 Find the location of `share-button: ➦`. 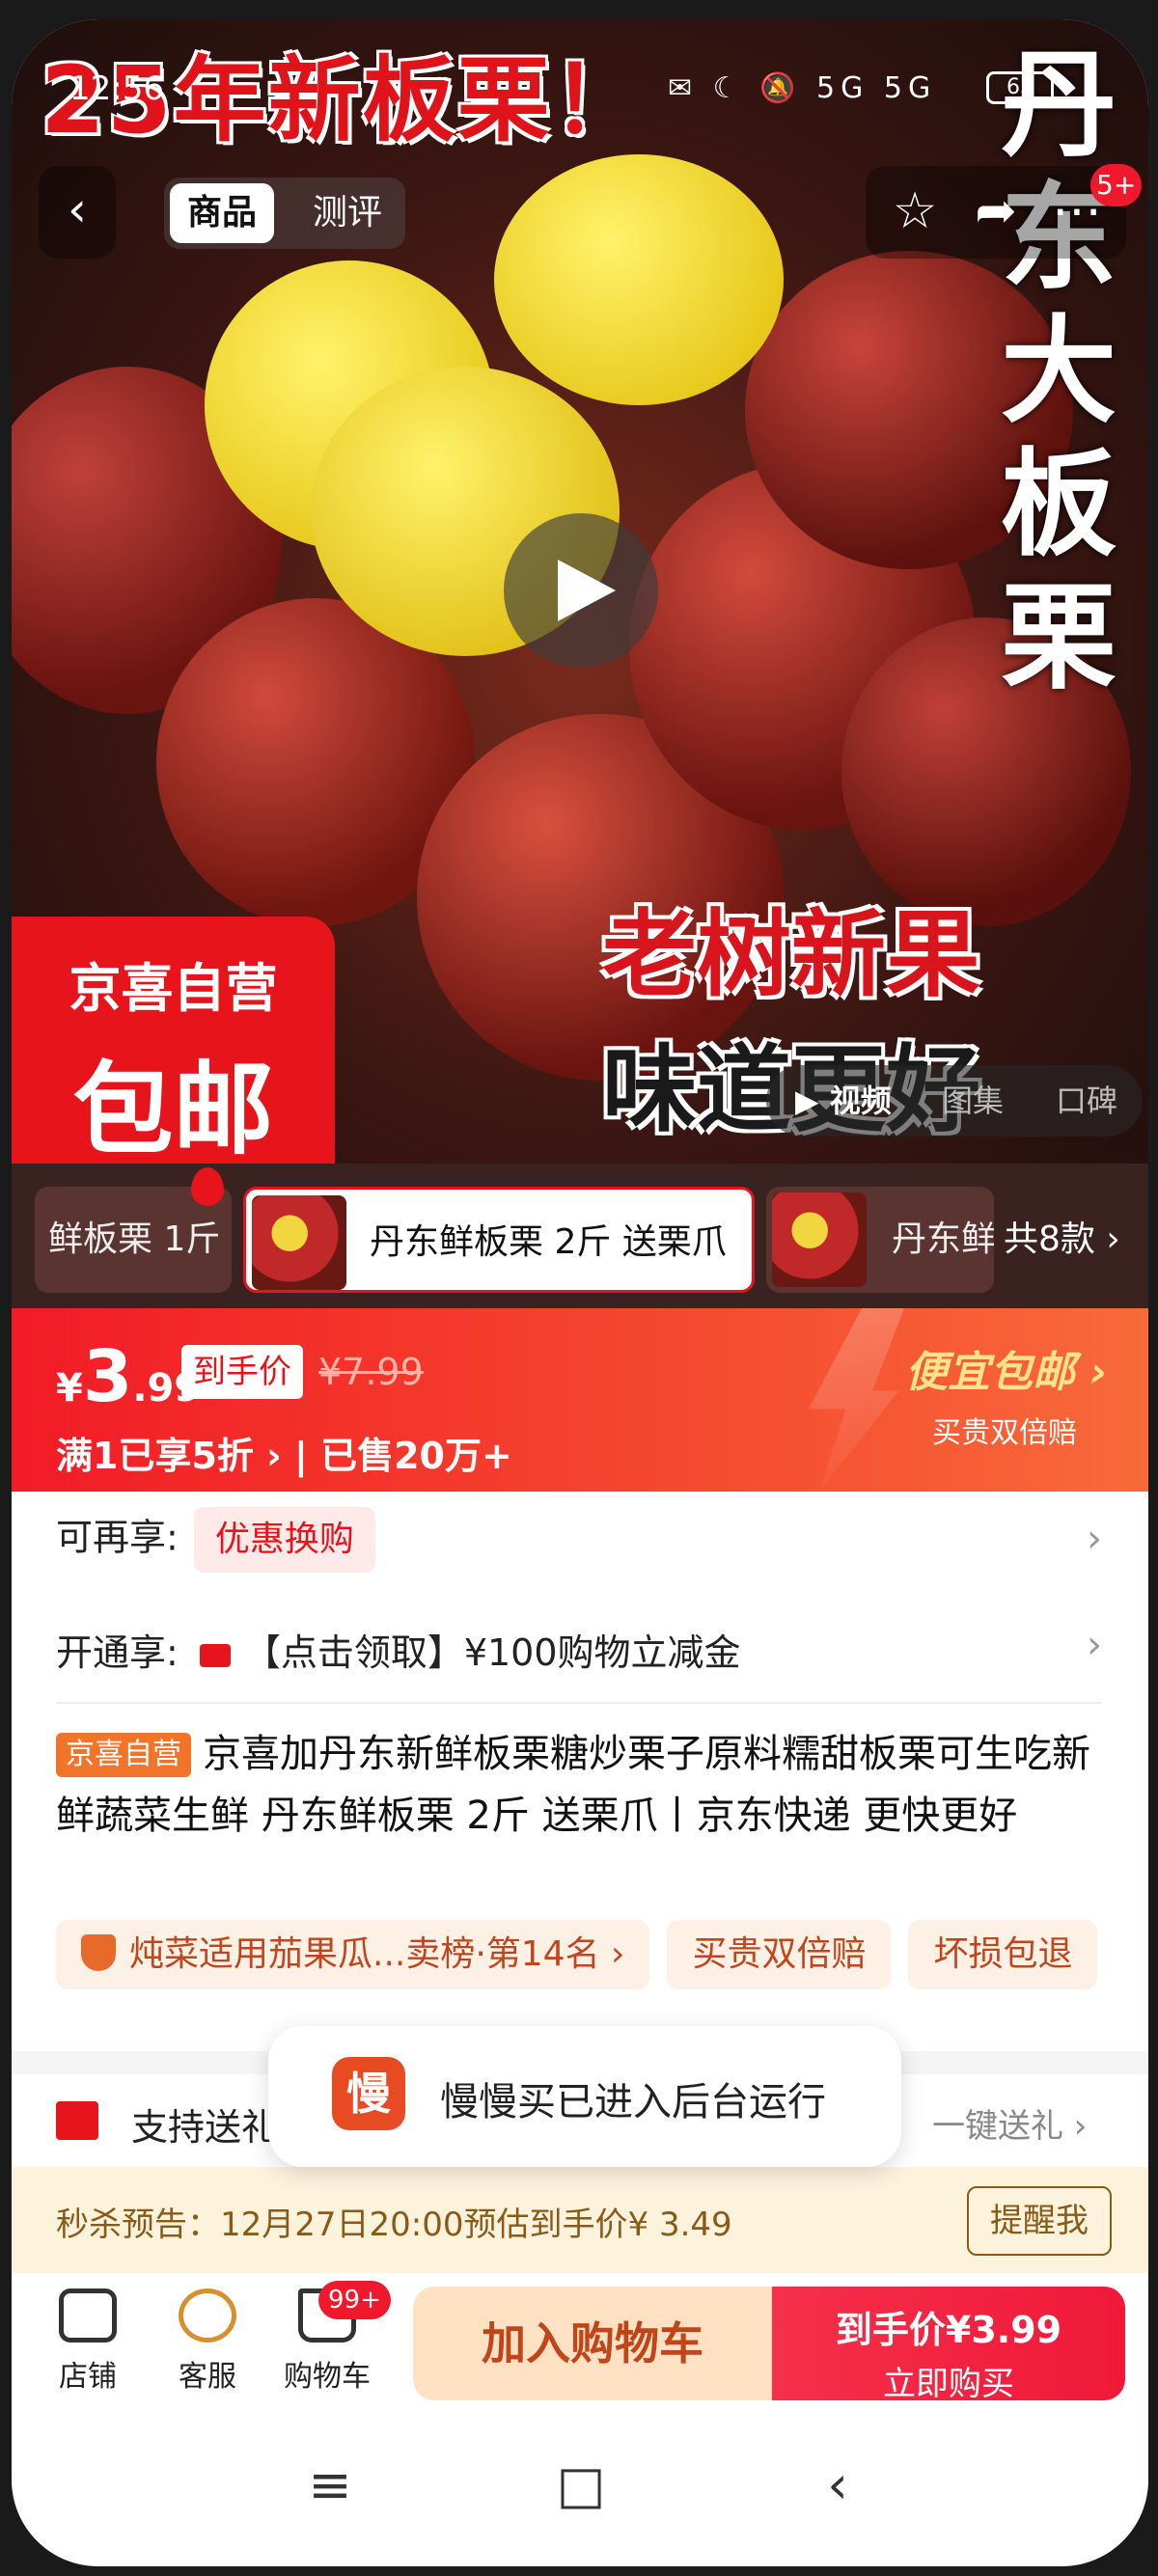

share-button: ➦ is located at coordinates (996, 212).